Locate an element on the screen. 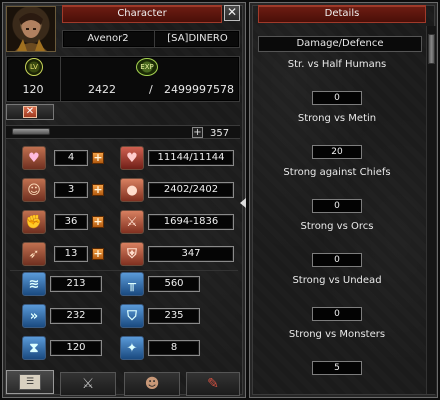  stat-points-add-button: + is located at coordinates (197, 132).